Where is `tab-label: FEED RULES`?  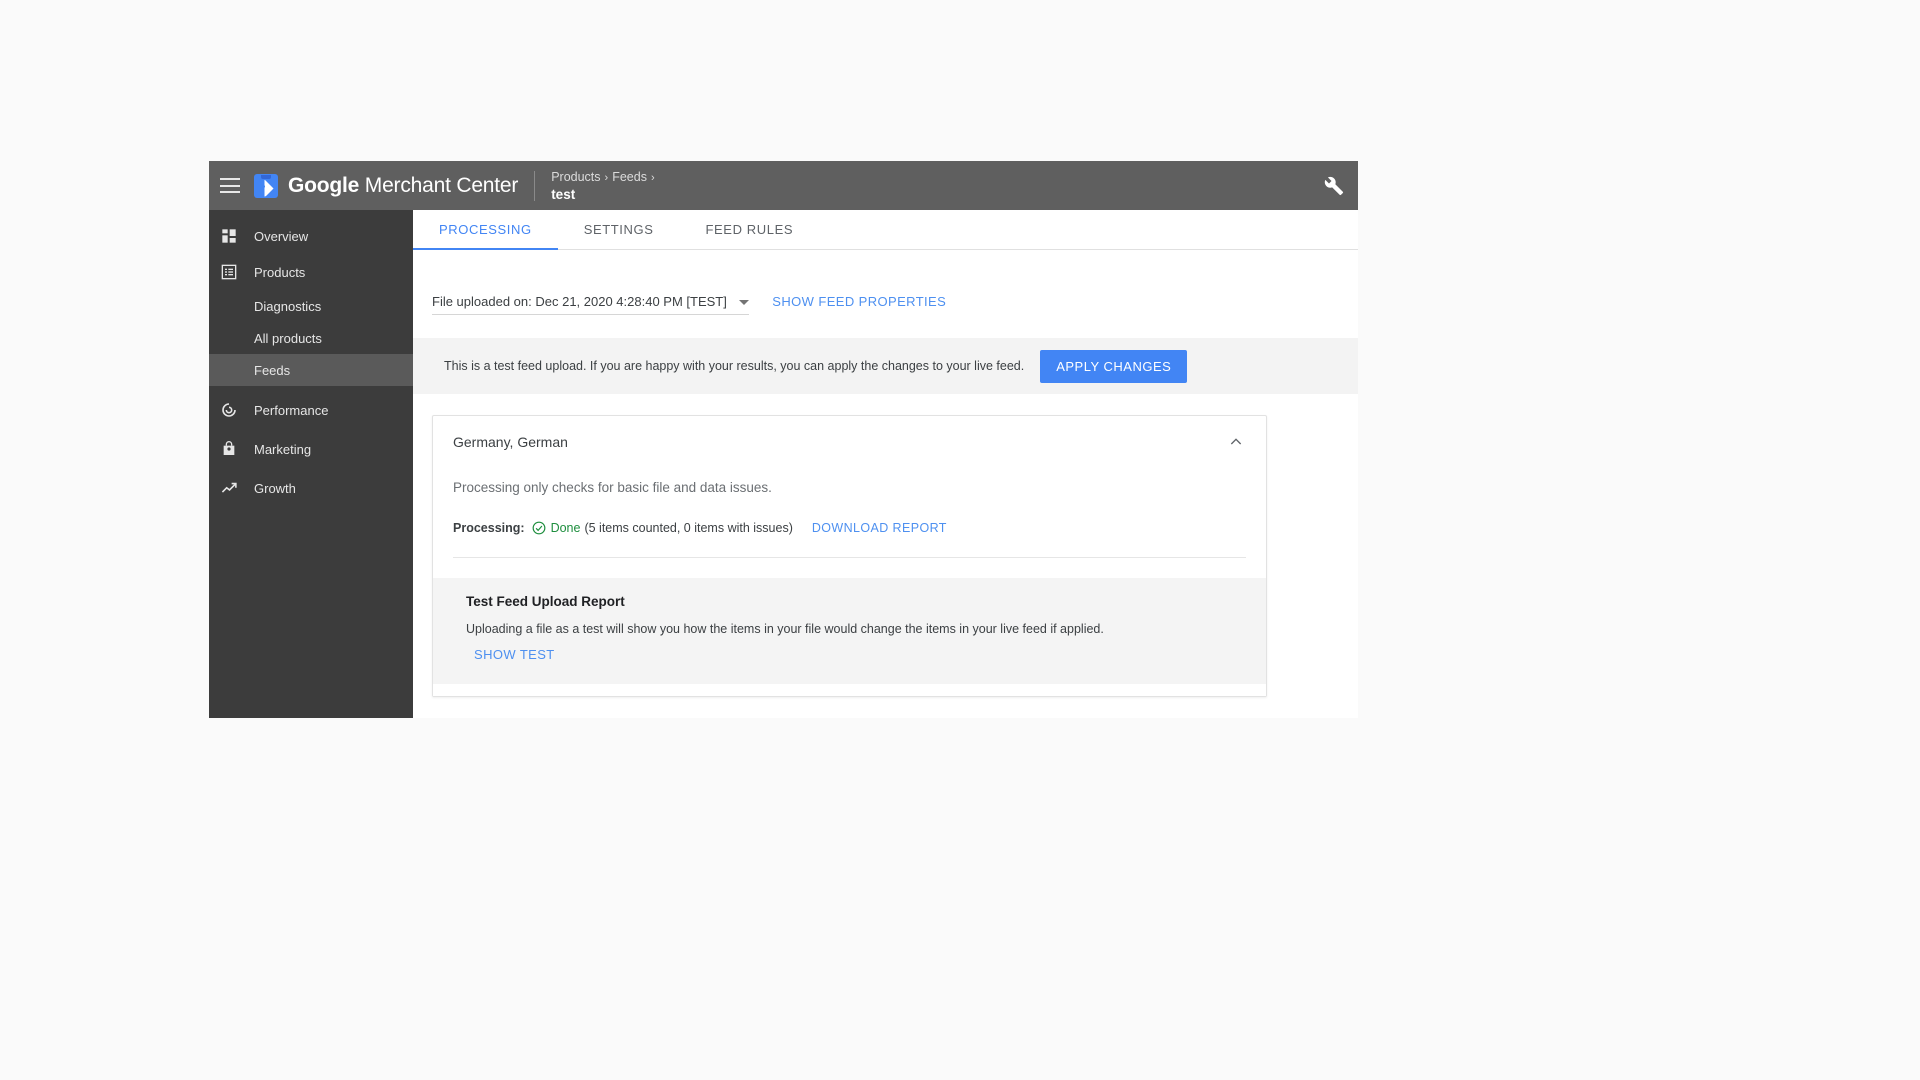
tab-label: FEED RULES is located at coordinates (749, 229).